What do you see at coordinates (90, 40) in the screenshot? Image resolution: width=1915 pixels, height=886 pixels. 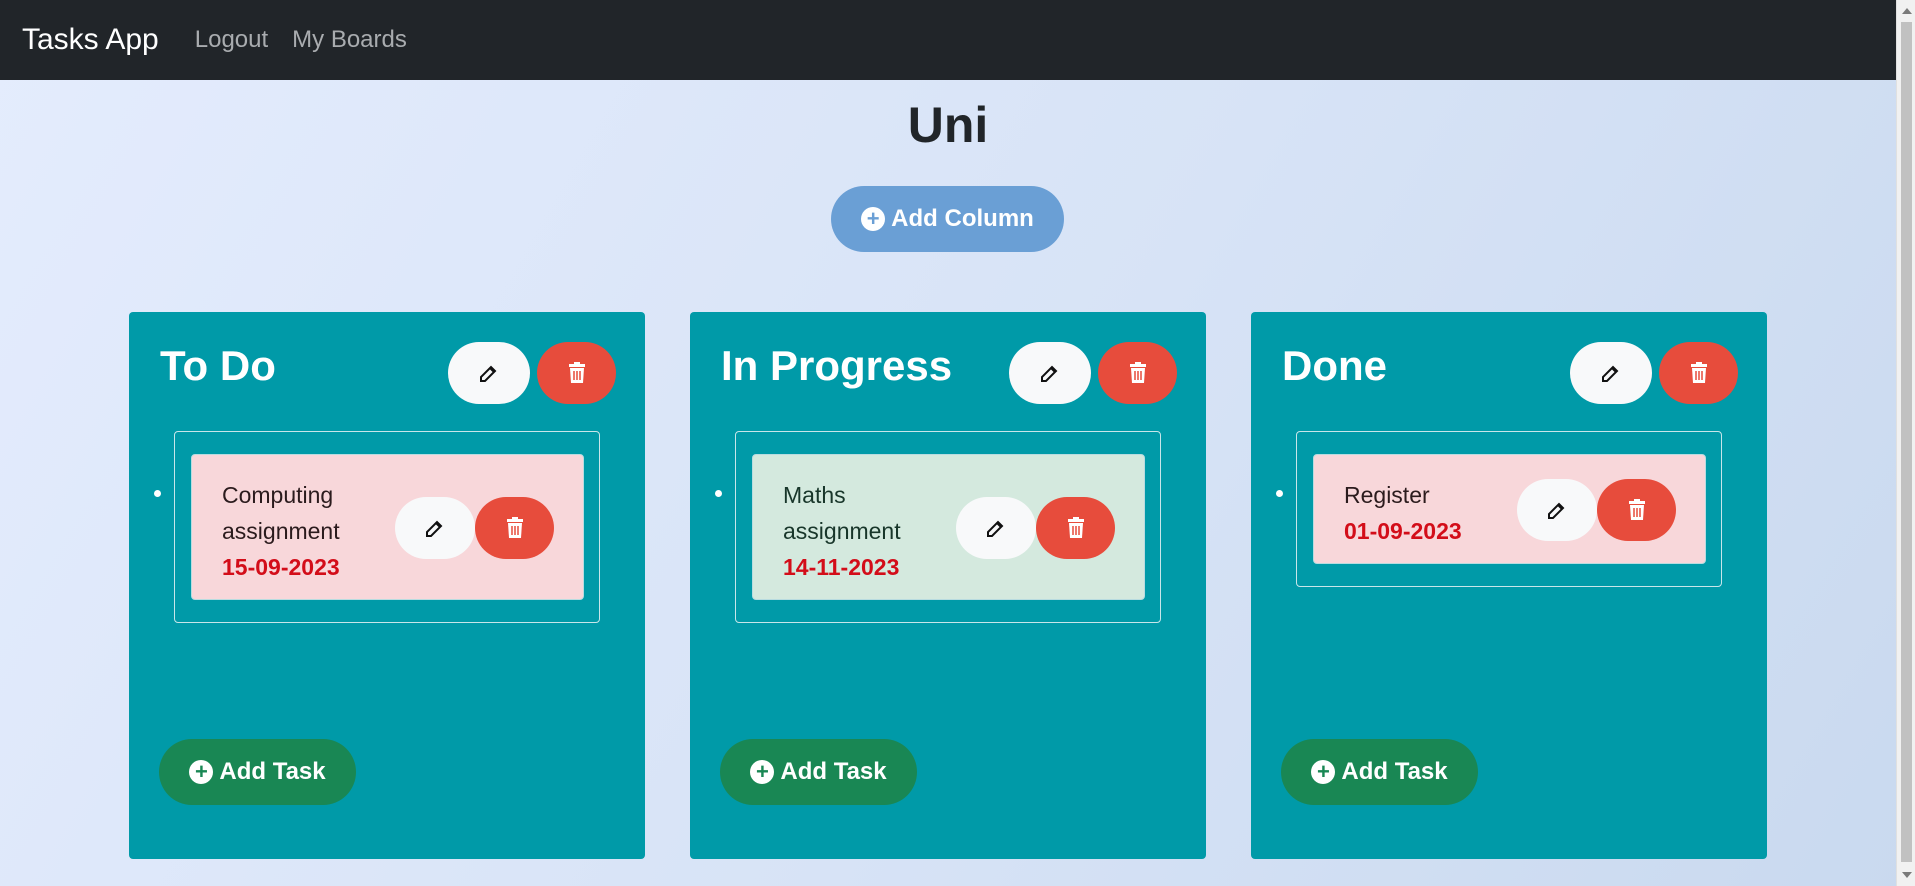 I see `brand-link: Tasks App` at bounding box center [90, 40].